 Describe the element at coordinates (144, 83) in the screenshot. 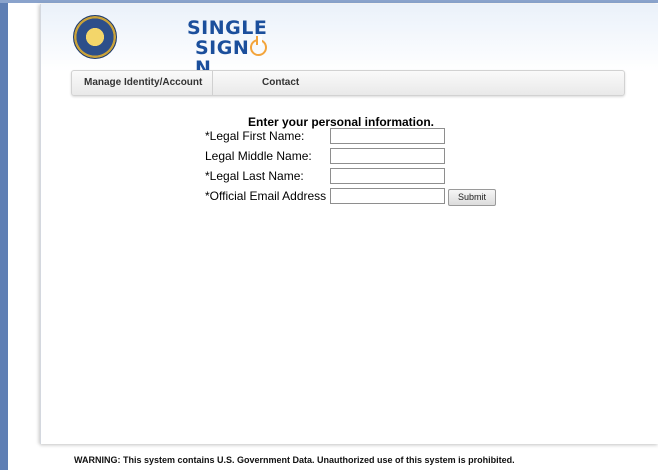

I see `nav-manage-identity-account: Manage Identity/Account` at that location.